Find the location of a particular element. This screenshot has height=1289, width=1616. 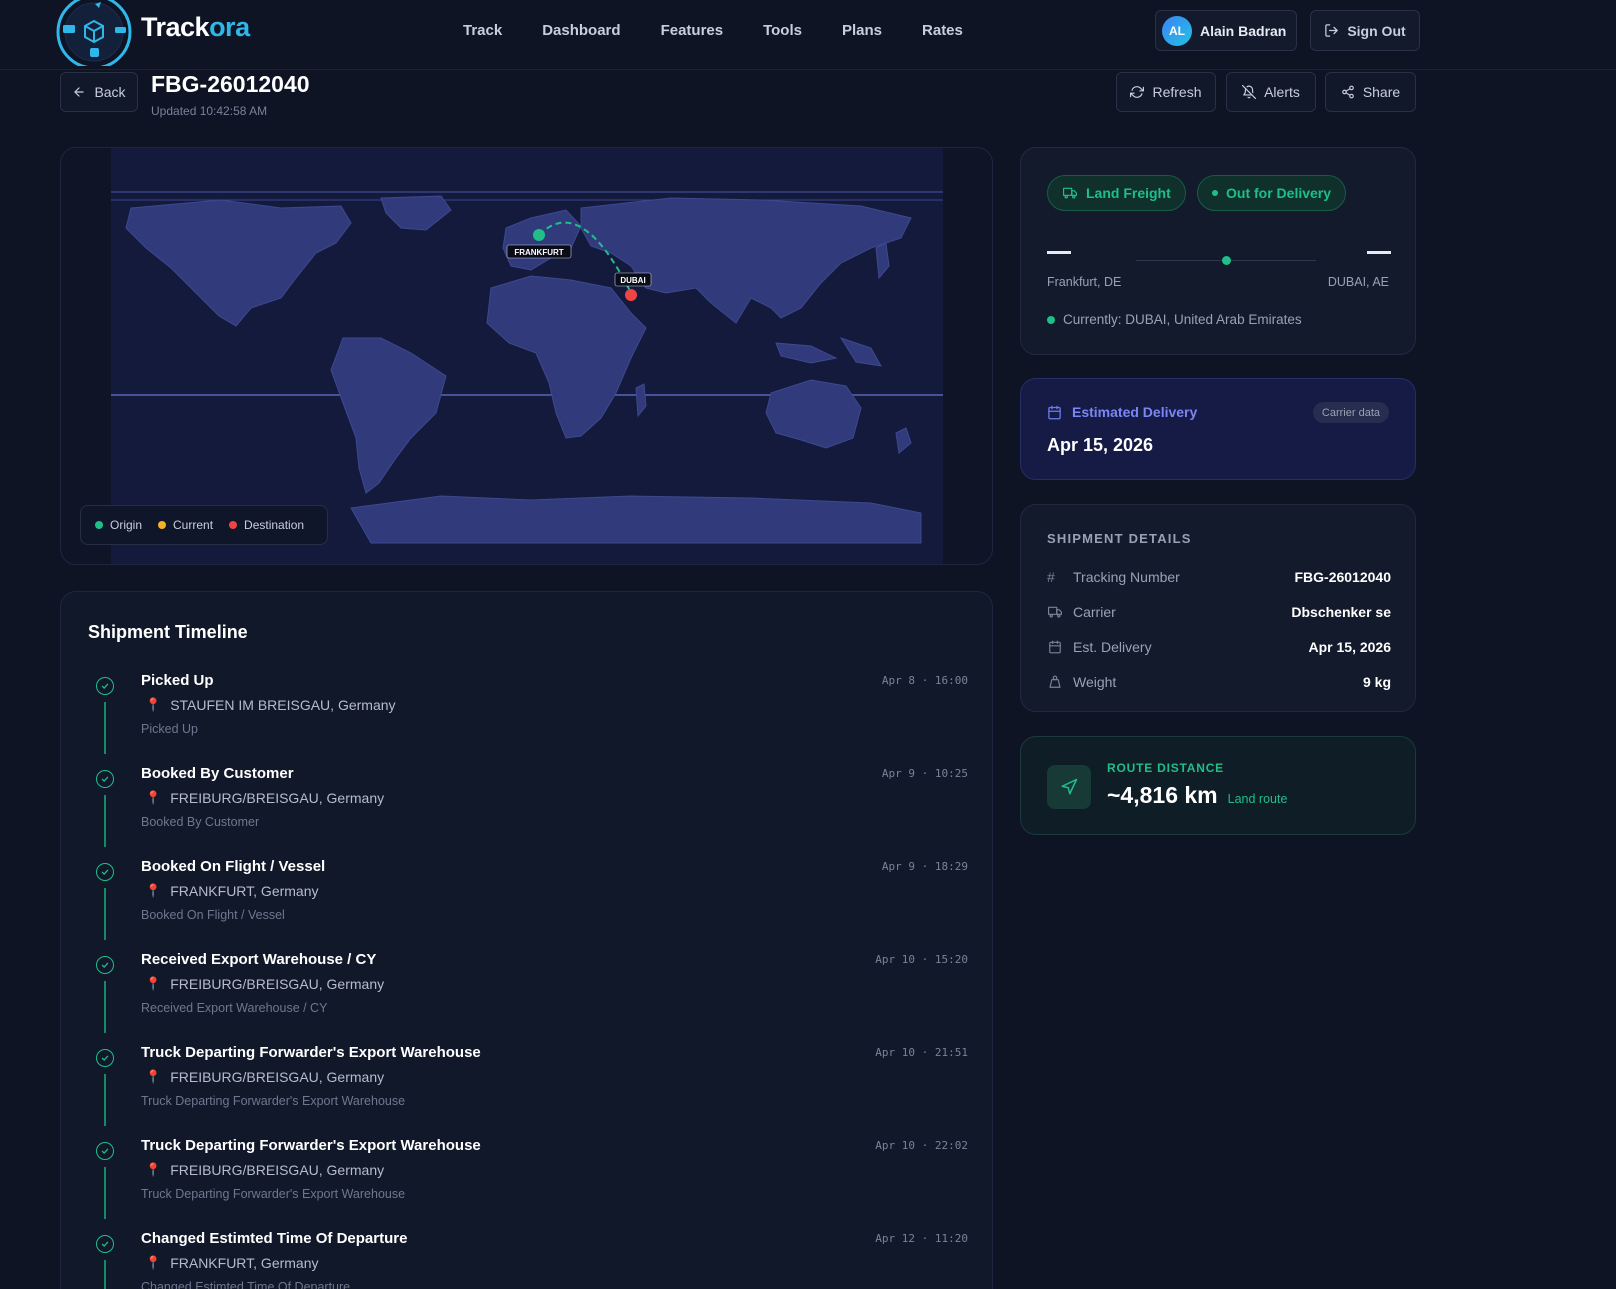

destination-tag: DUBAI is located at coordinates (633, 279).